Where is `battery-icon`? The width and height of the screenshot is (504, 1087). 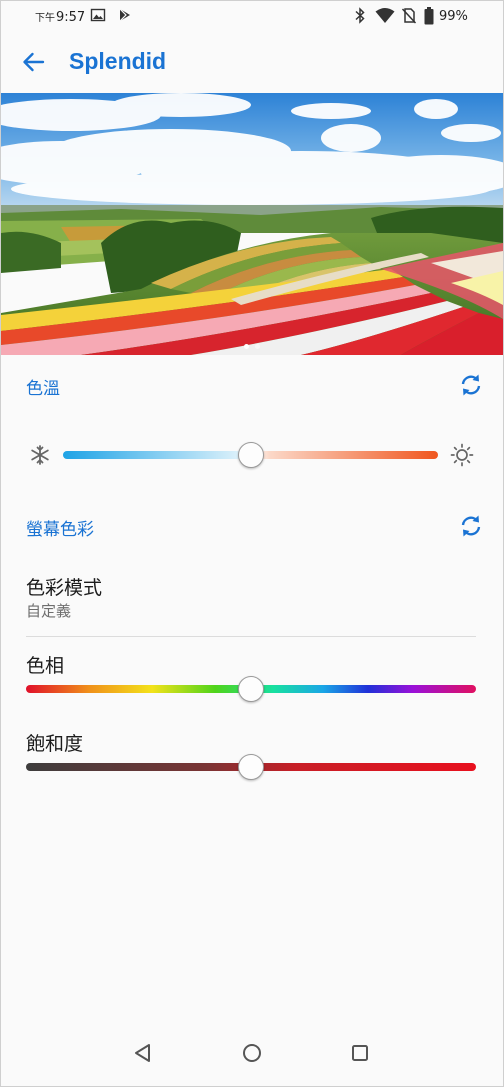
battery-icon is located at coordinates (429, 18).